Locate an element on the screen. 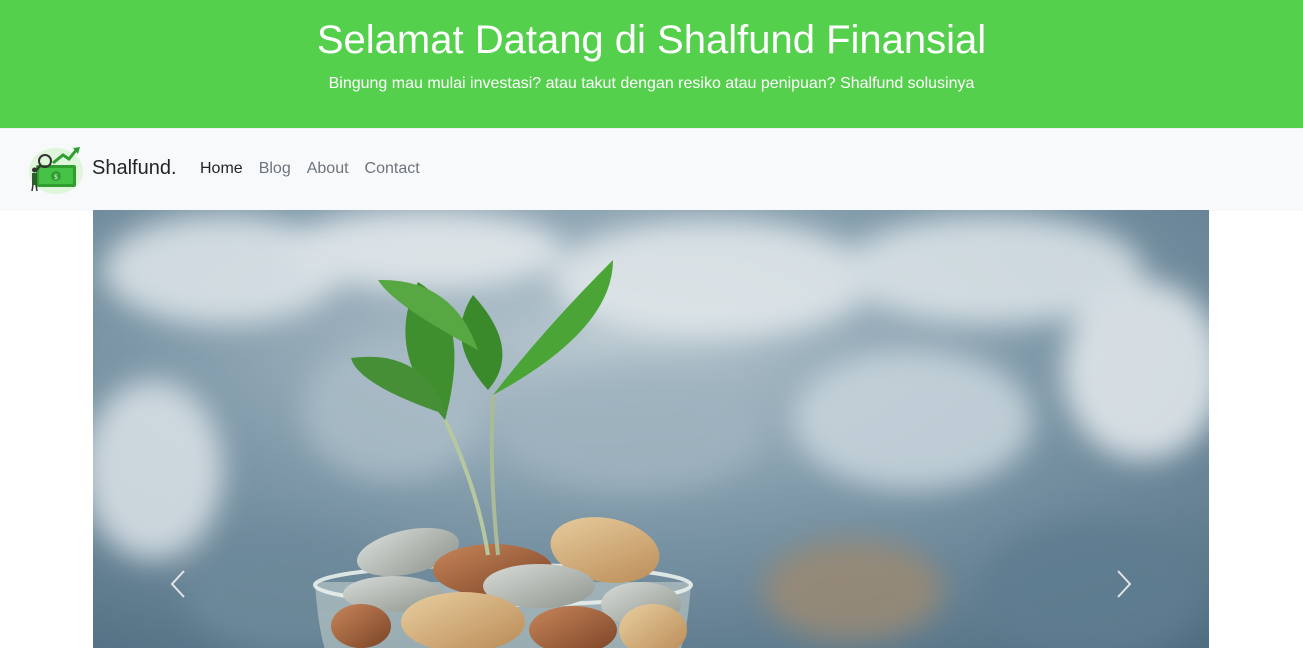 The width and height of the screenshot is (1303, 648). brand-link: $ Shalfund. is located at coordinates (101, 170).